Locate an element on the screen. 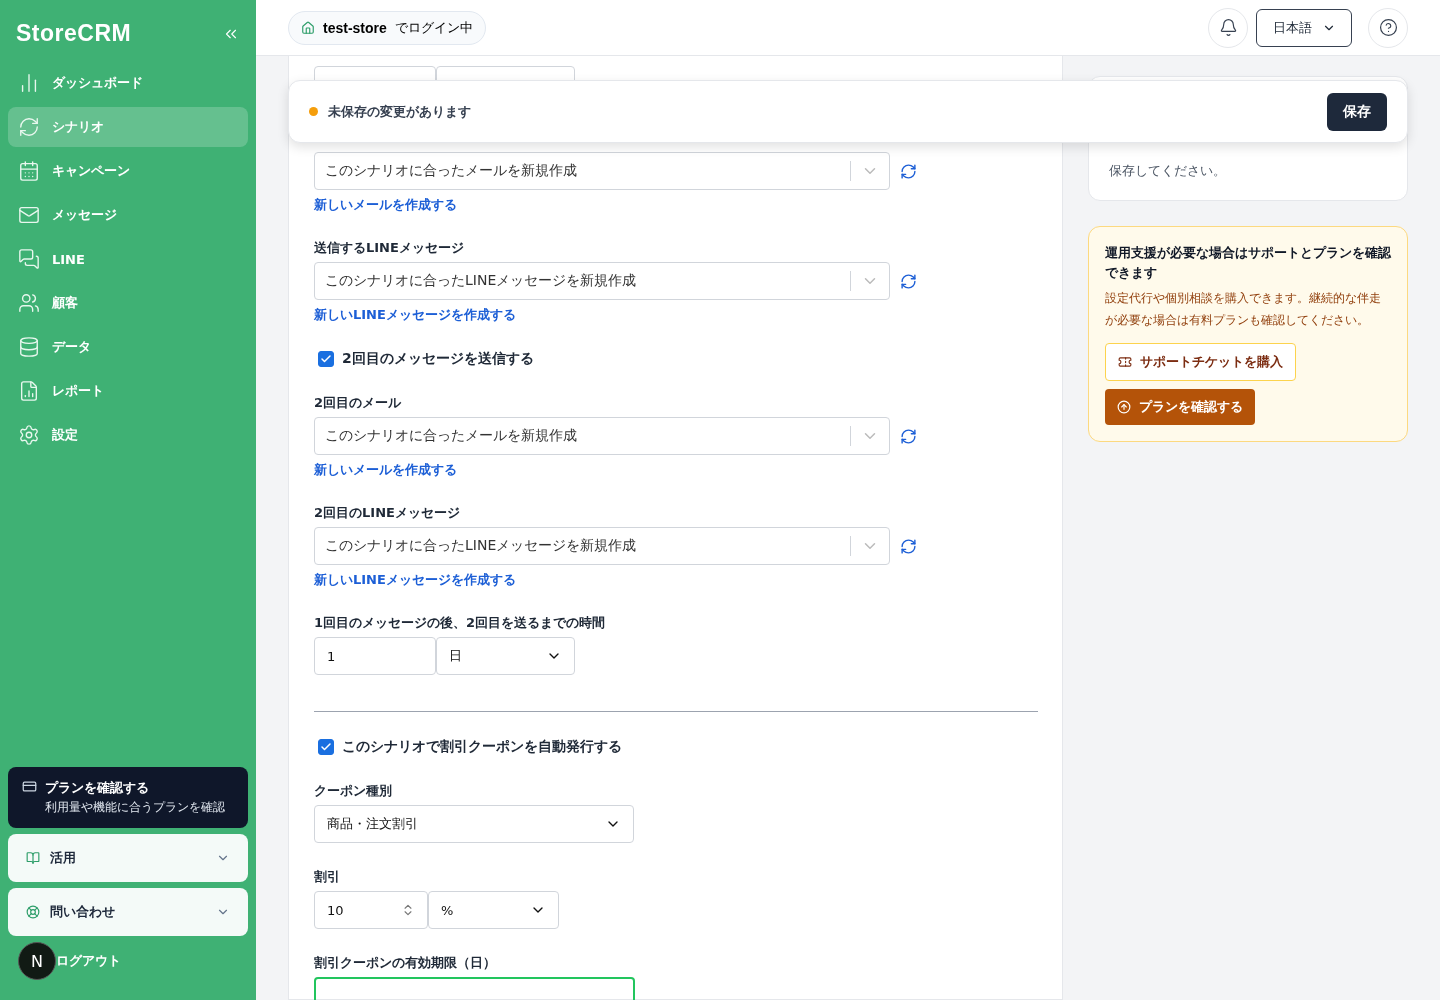 The height and width of the screenshot is (1000, 1440). home-icon is located at coordinates (308, 27).